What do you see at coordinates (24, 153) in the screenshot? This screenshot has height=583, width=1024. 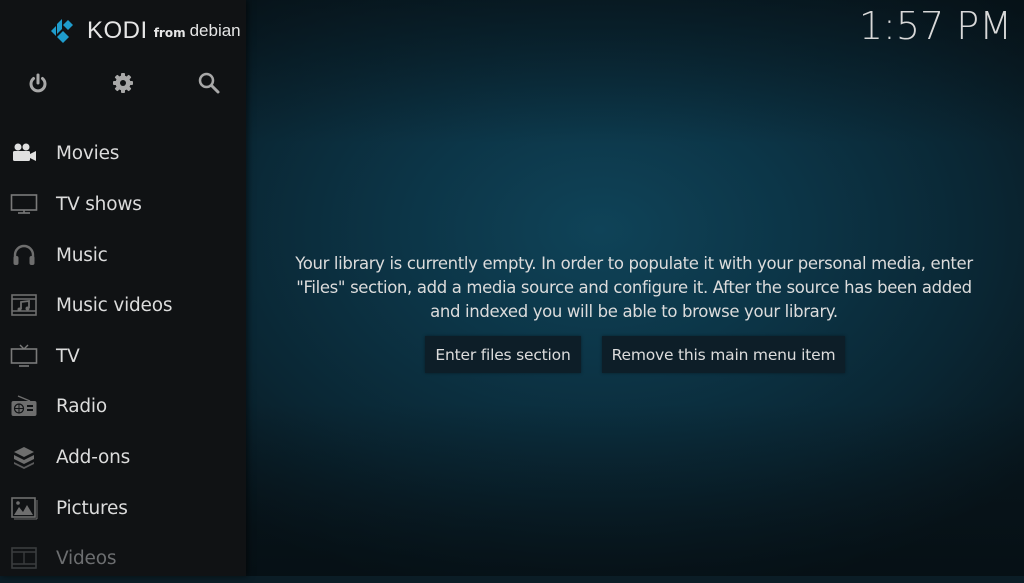 I see `movie-camera-icon` at bounding box center [24, 153].